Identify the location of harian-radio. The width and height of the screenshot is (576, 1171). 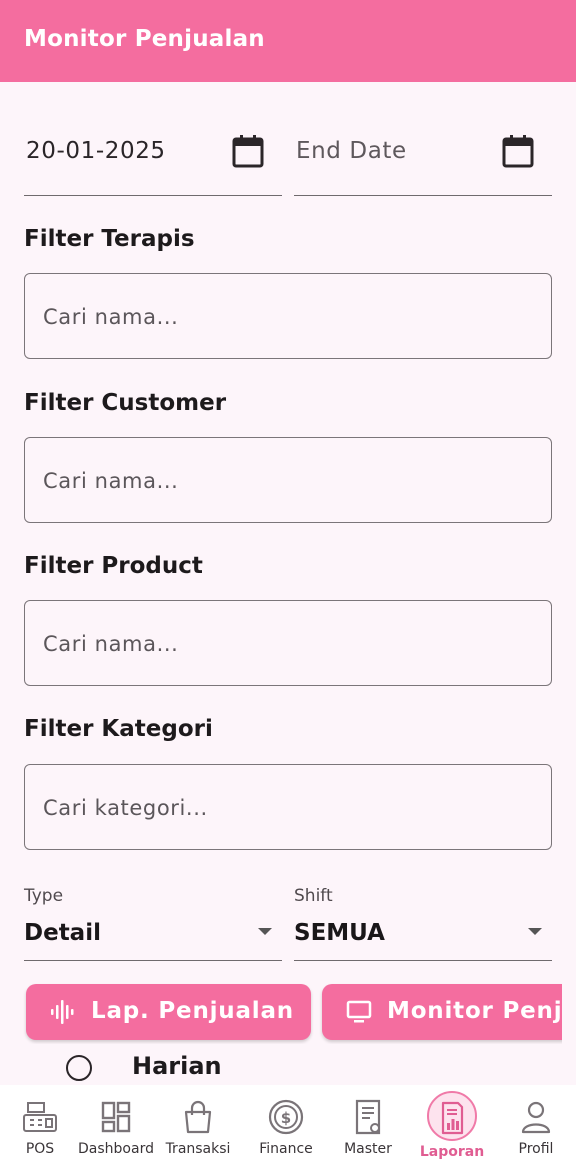
(79, 1068).